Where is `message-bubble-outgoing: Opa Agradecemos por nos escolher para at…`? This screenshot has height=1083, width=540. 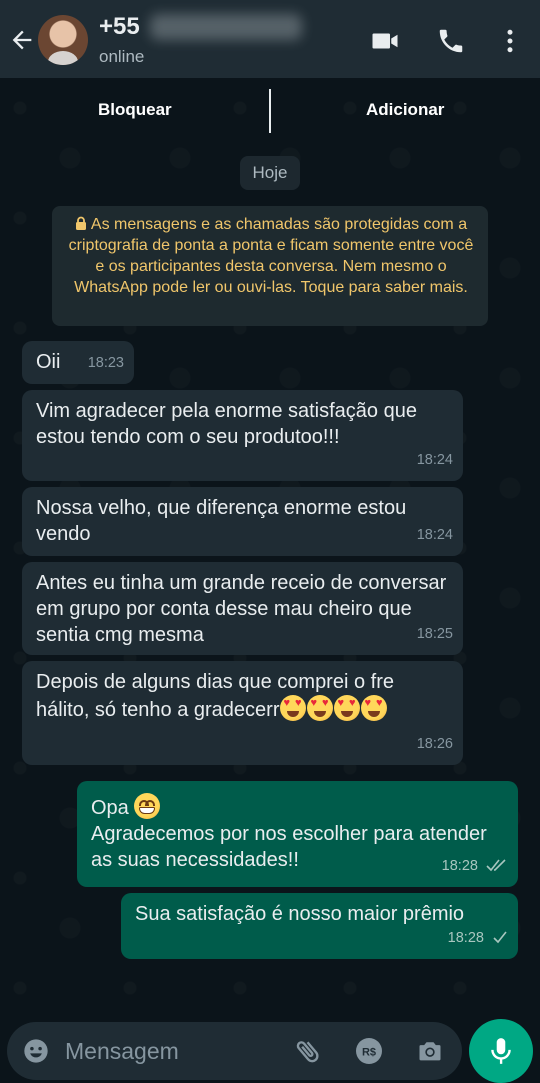
message-bubble-outgoing: Opa Agradecemos por nos escolher para at… is located at coordinates (297, 834).